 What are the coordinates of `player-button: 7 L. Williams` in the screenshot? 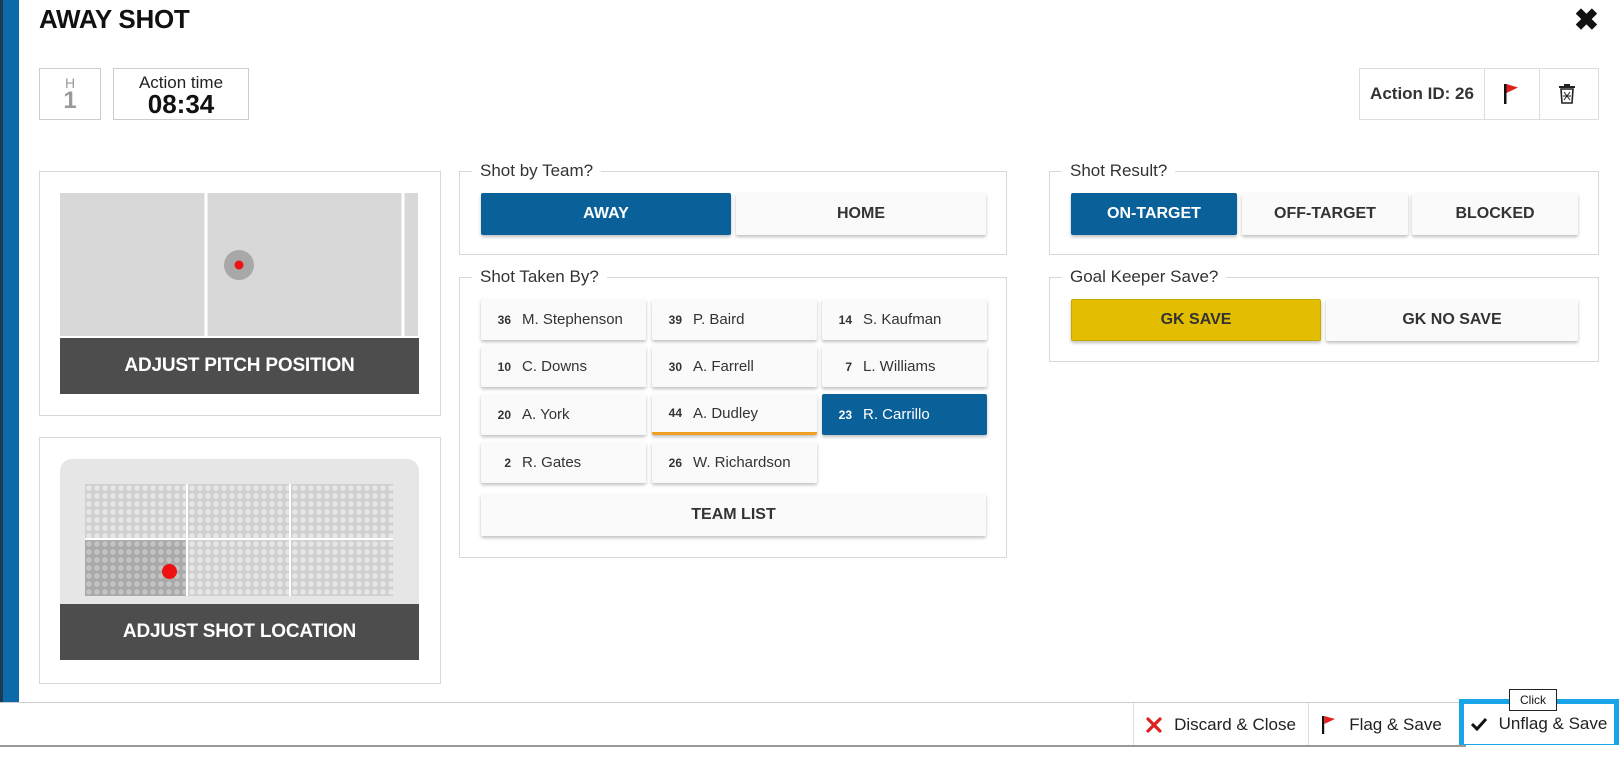 It's located at (904, 366).